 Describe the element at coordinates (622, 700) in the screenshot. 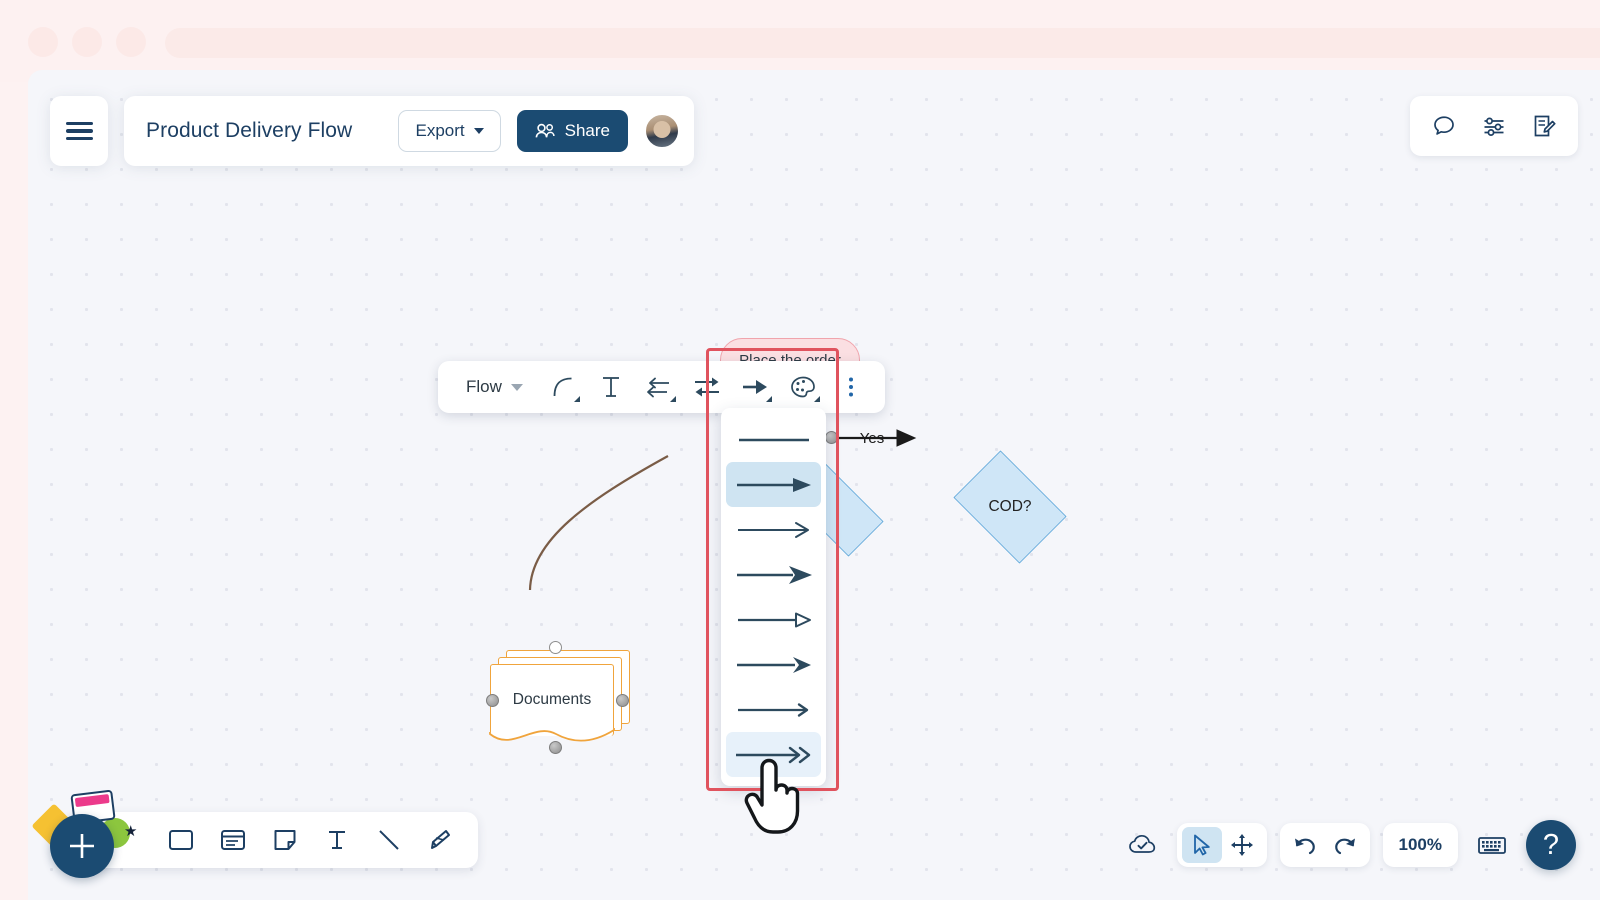

I see `connection-handle-right` at that location.